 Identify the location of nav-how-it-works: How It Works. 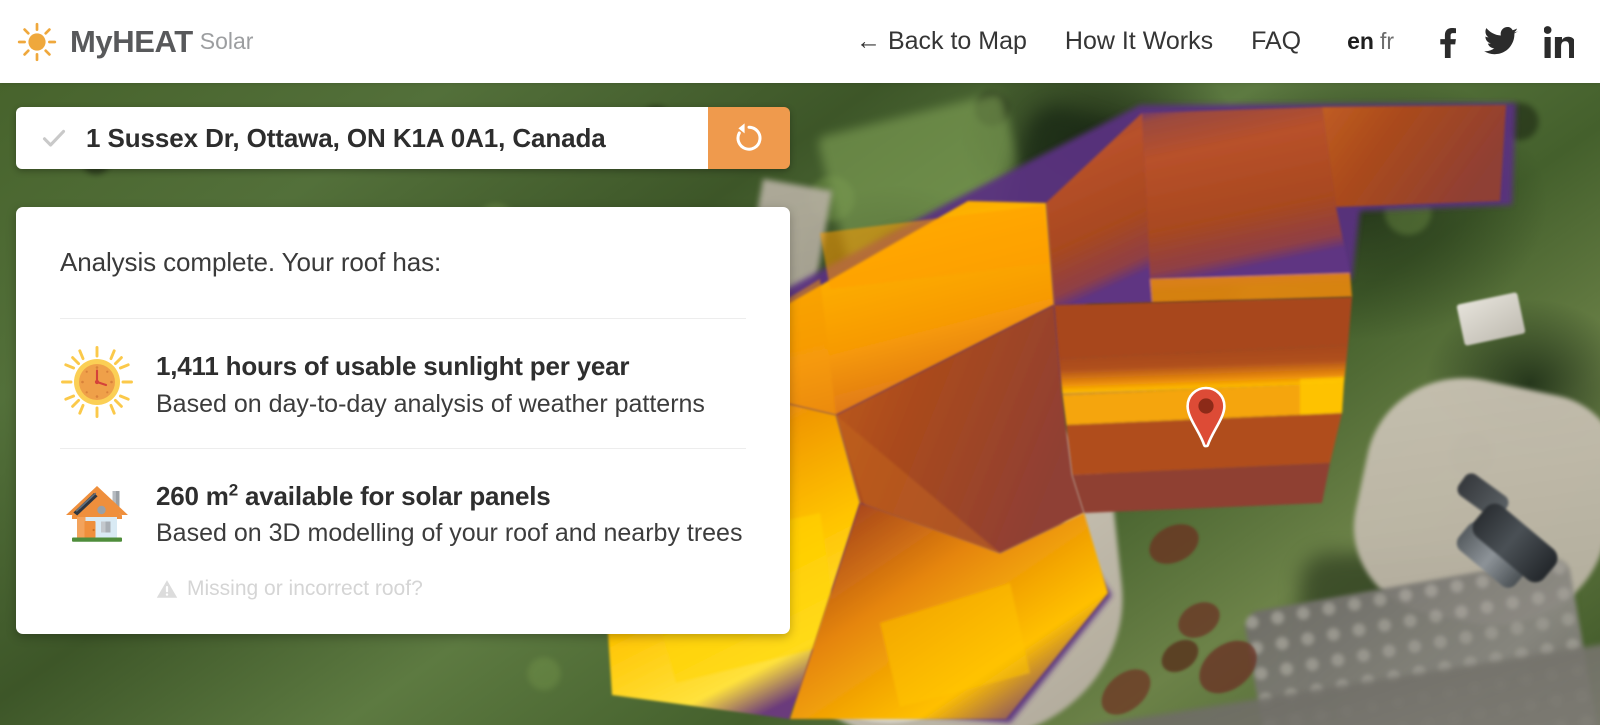
(1139, 41).